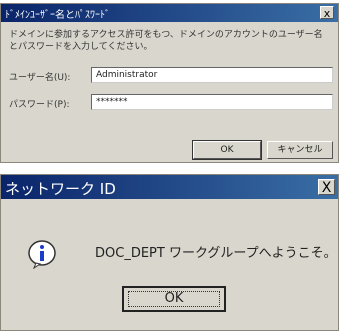  Describe the element at coordinates (39, 105) in the screenshot. I see `password-label: パスワード(P):` at that location.